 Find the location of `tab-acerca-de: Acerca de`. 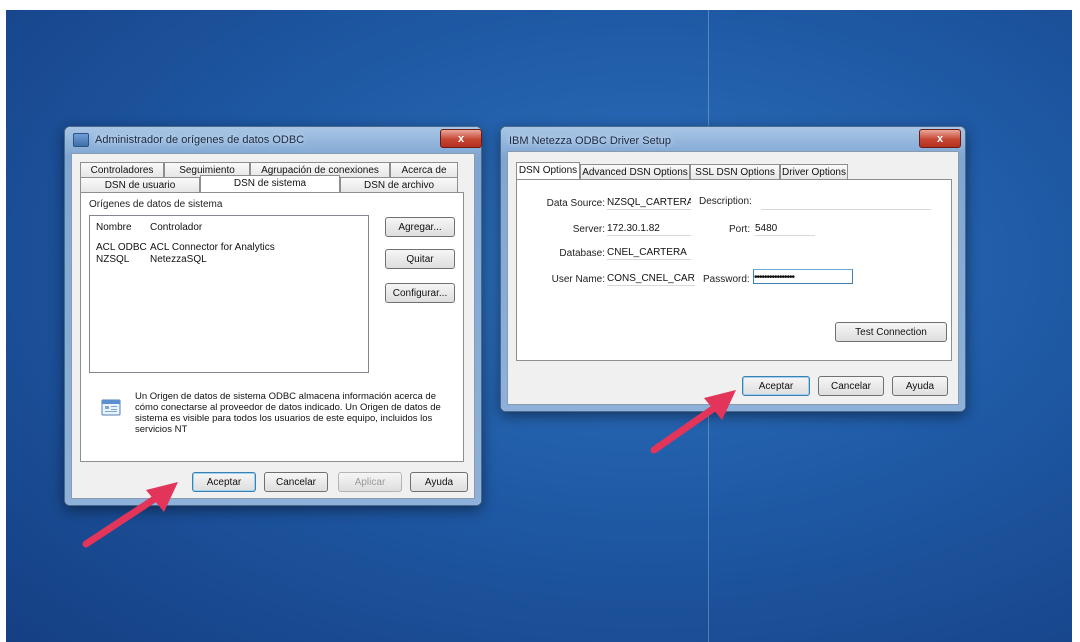

tab-acerca-de: Acerca de is located at coordinates (424, 169).